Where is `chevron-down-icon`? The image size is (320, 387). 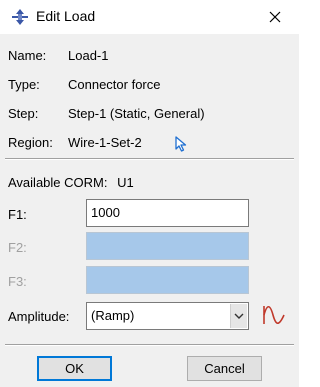 chevron-down-icon is located at coordinates (238, 316).